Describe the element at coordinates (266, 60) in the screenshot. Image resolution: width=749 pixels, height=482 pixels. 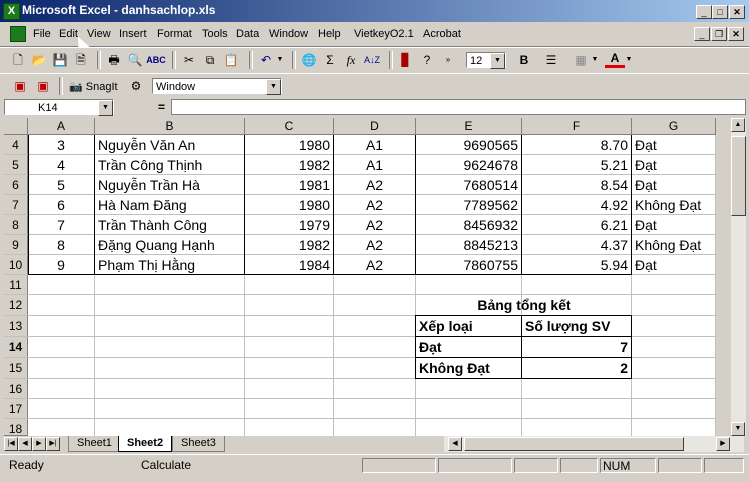
I see `undo-icon: ↶` at that location.